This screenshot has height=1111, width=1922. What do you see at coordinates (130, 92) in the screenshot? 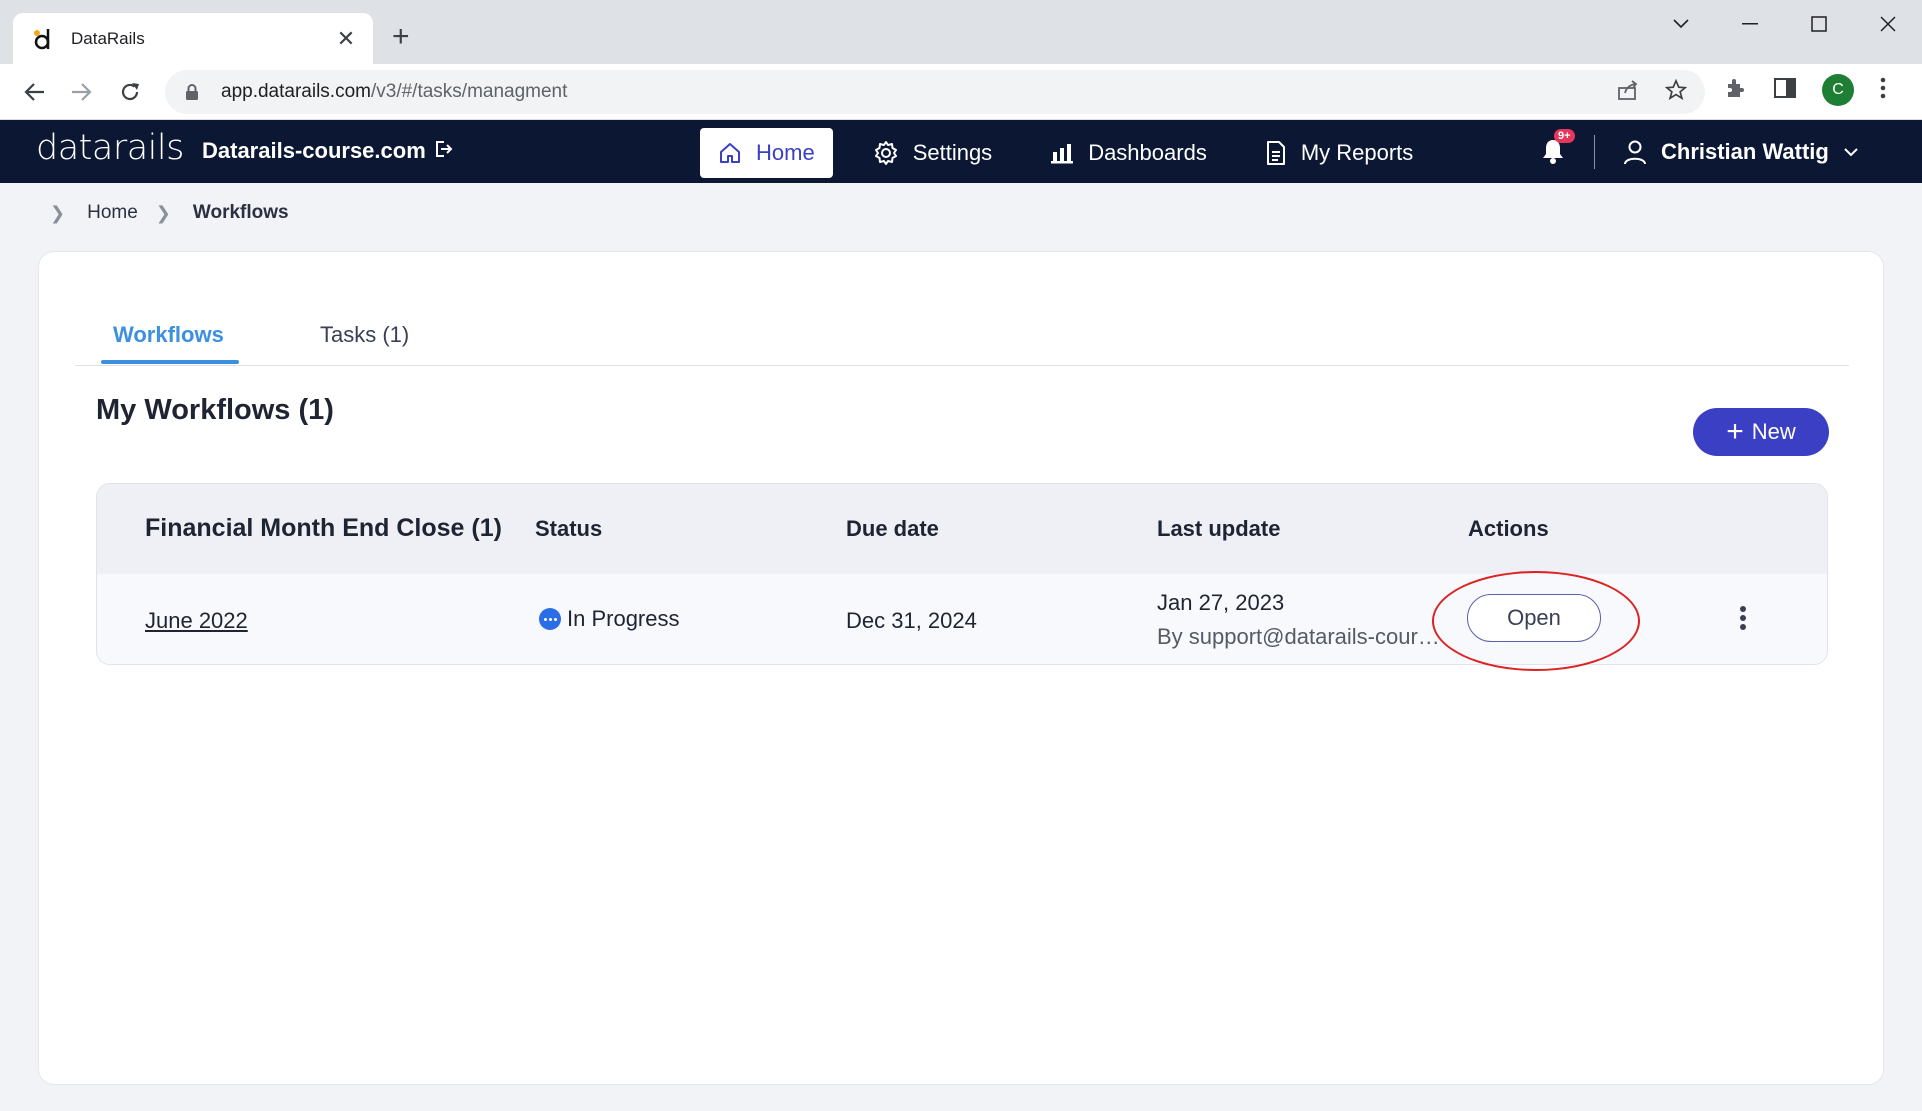
I see `reload-icon` at bounding box center [130, 92].